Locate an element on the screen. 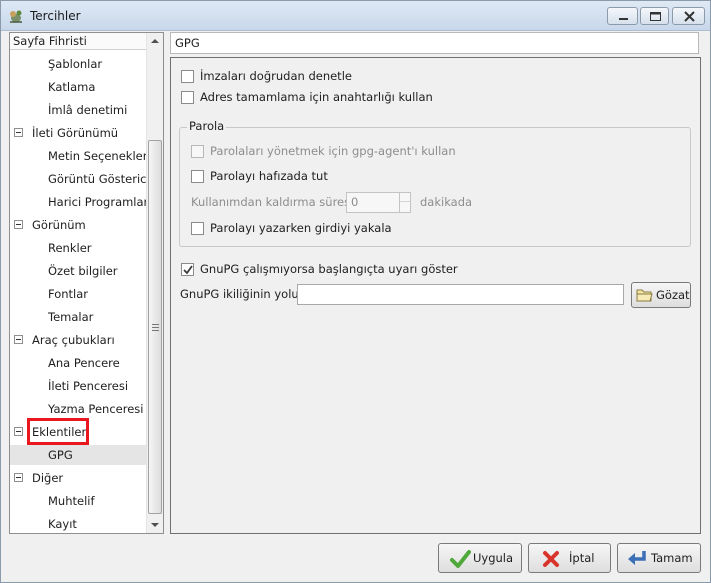 This screenshot has height=583, width=711. close-icon is located at coordinates (689, 16).